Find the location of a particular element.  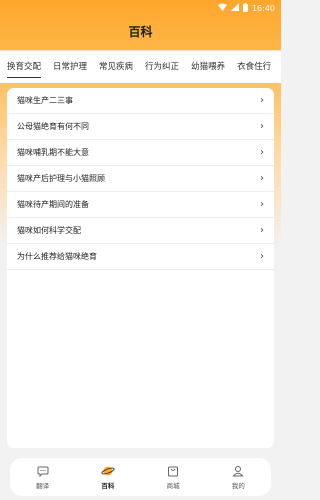

tab-living: 衣食住行 is located at coordinates (254, 67).